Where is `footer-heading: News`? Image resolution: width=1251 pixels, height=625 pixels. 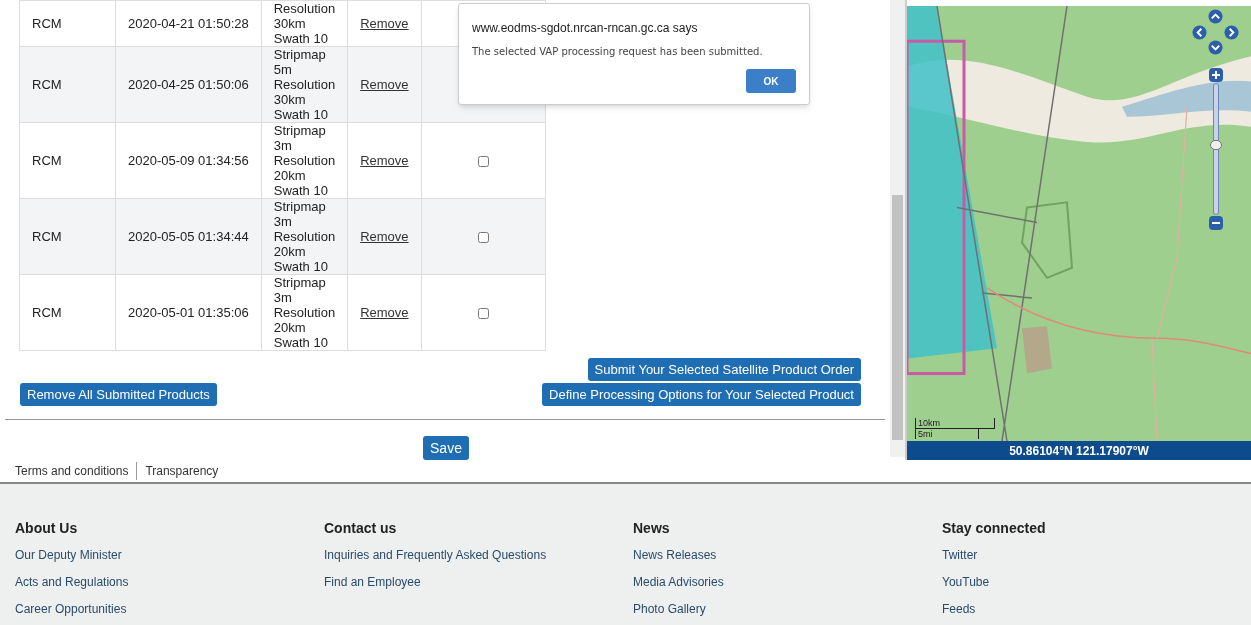
footer-heading: News is located at coordinates (652, 528).